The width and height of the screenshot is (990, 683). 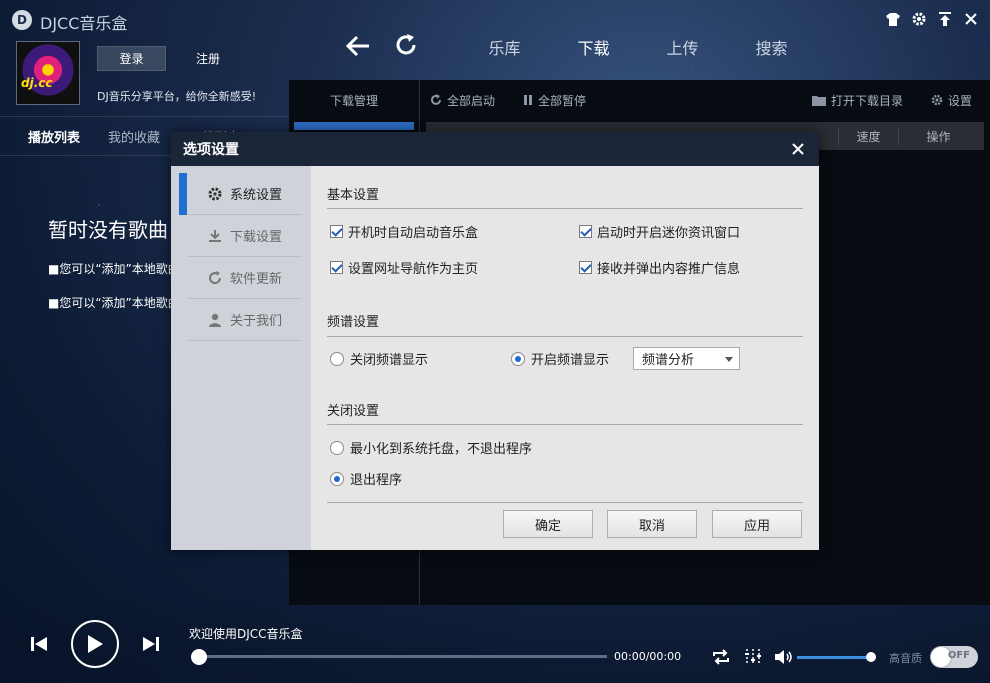 I want to click on tab-favorites: 我的收藏, so click(x=134, y=136).